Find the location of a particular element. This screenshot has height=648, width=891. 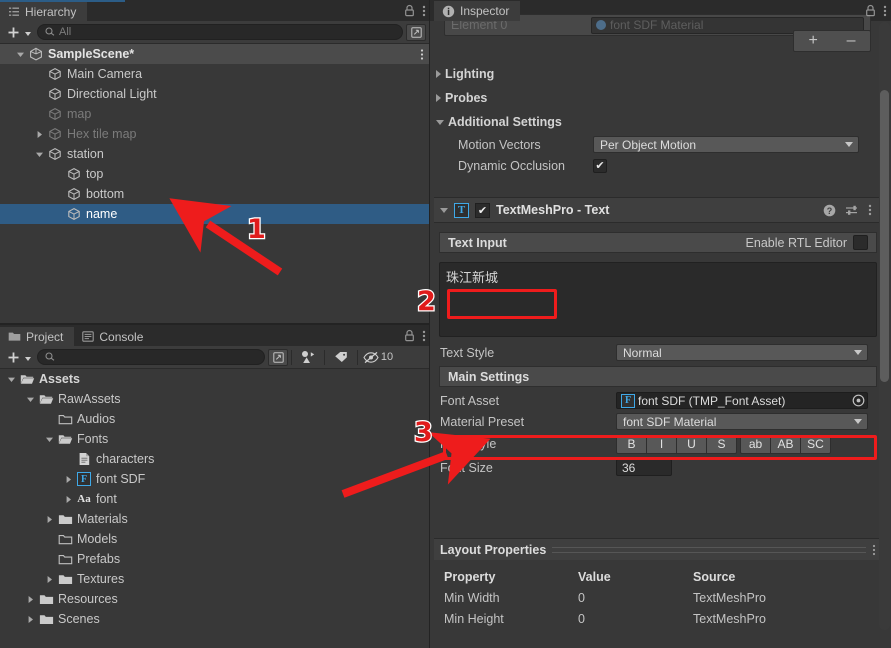

hierarchy-row-top: top is located at coordinates (215, 174).